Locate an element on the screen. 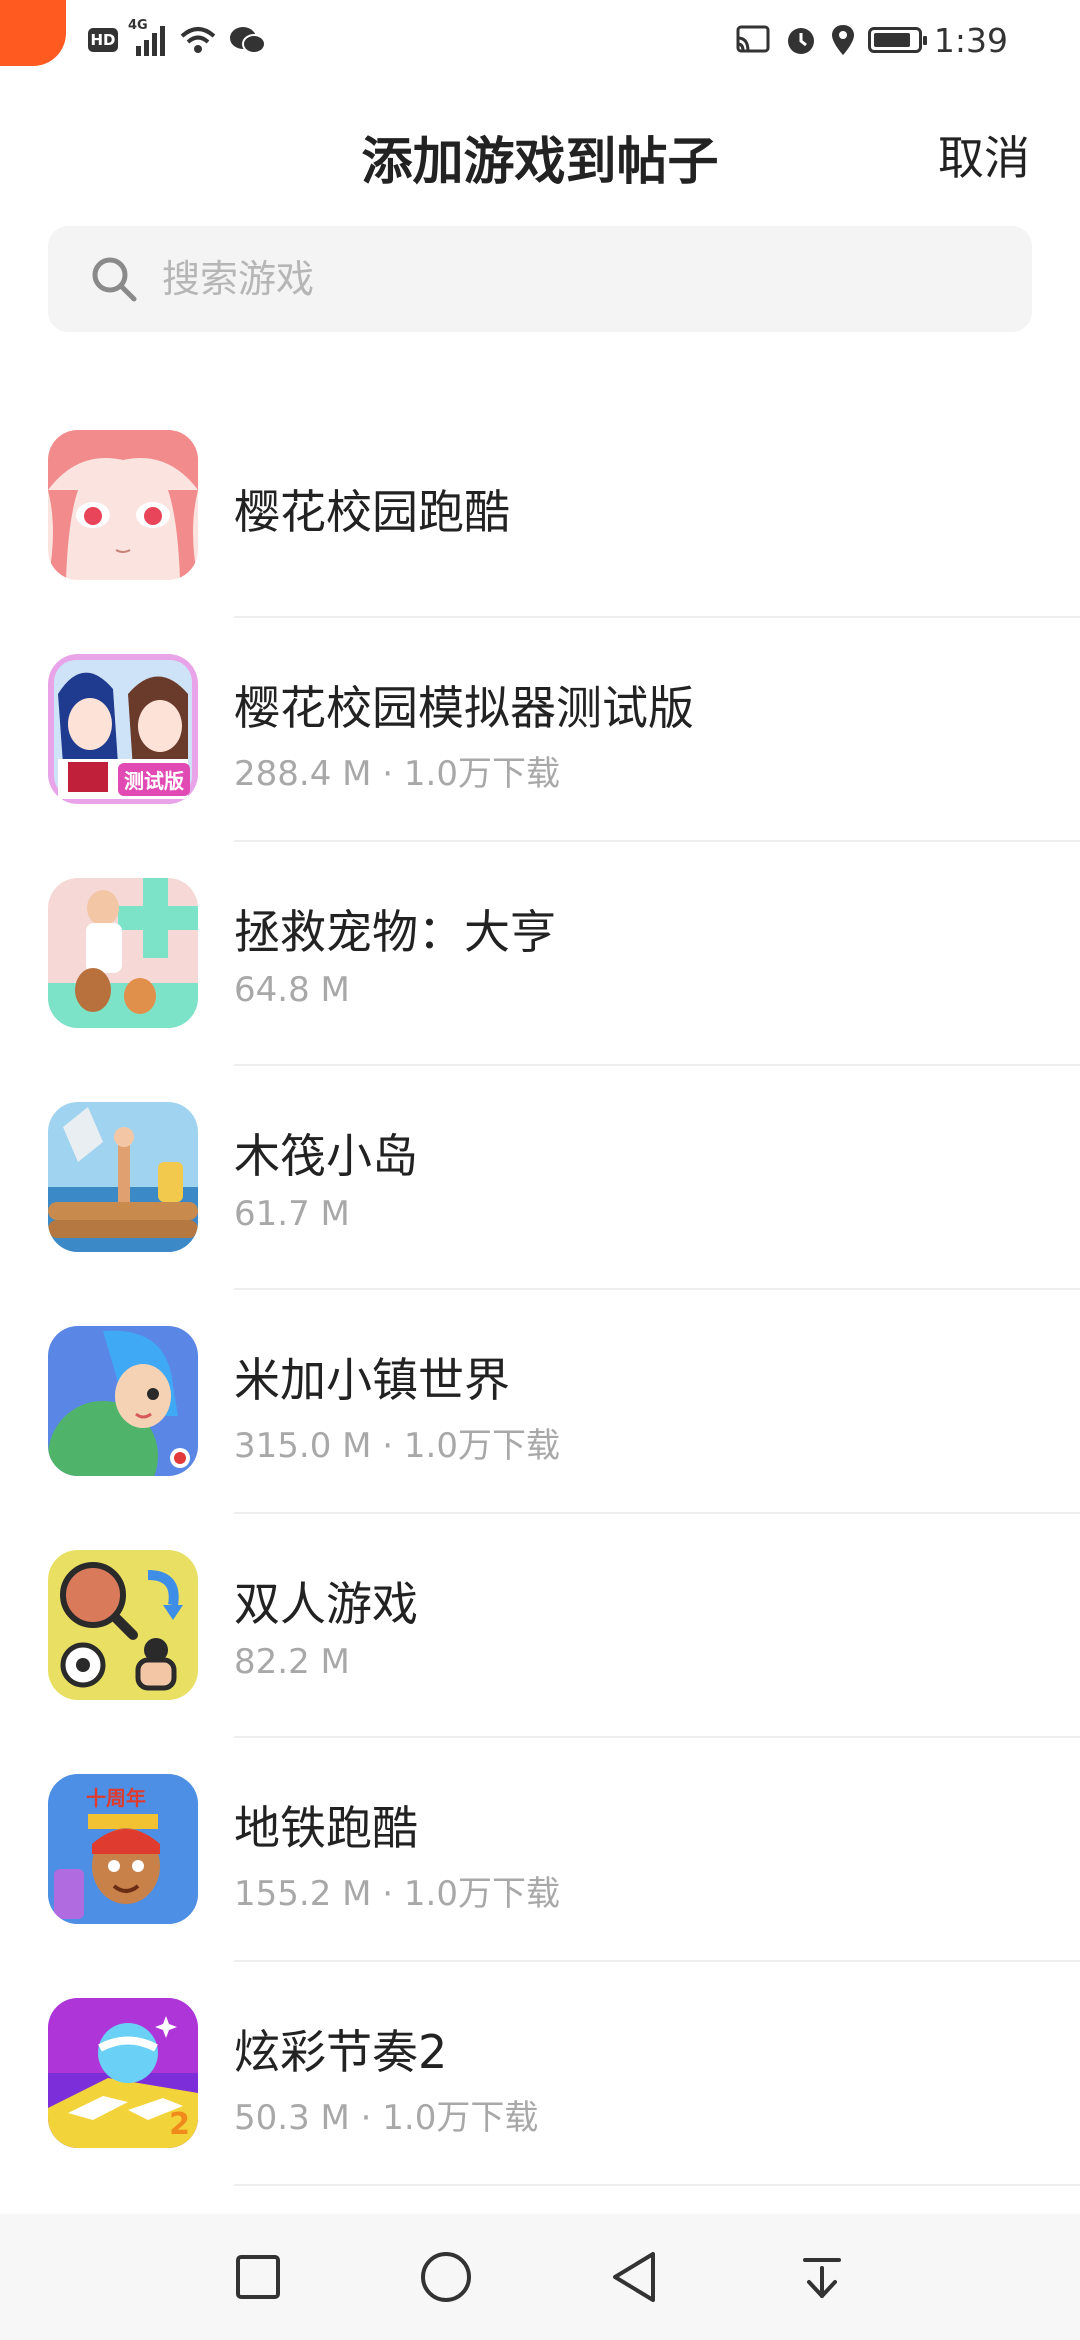 The height and width of the screenshot is (2340, 1080). game-meta: 82.2 M is located at coordinates (292, 1662).